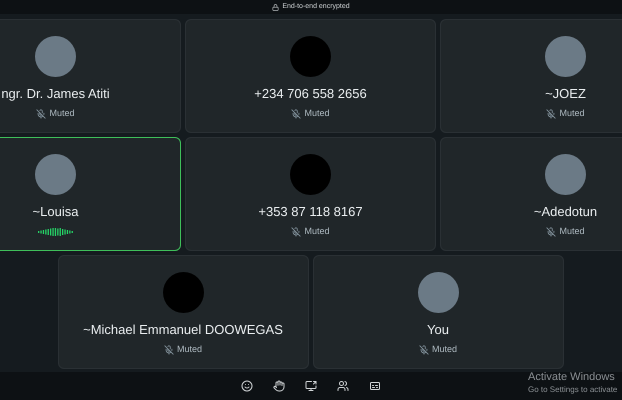  What do you see at coordinates (55, 94) in the screenshot?
I see `participant-name: ngr. Dr. James Atiti` at bounding box center [55, 94].